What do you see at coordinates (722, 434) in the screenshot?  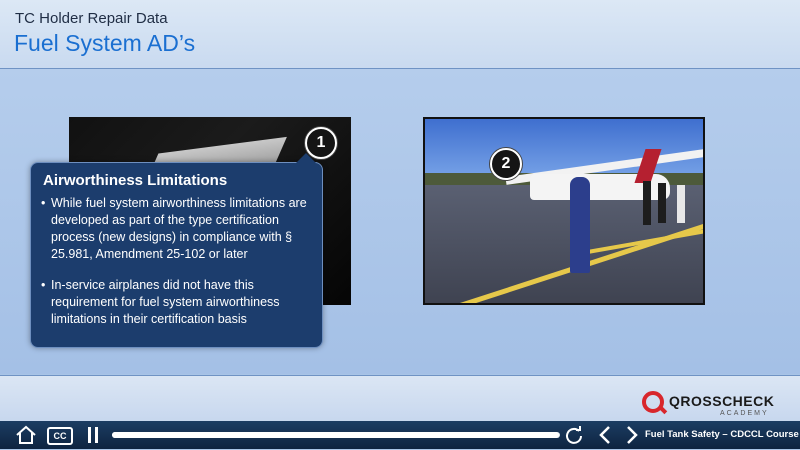 I see `course-title: Fuel Tank Safety – CDCCL Course` at bounding box center [722, 434].